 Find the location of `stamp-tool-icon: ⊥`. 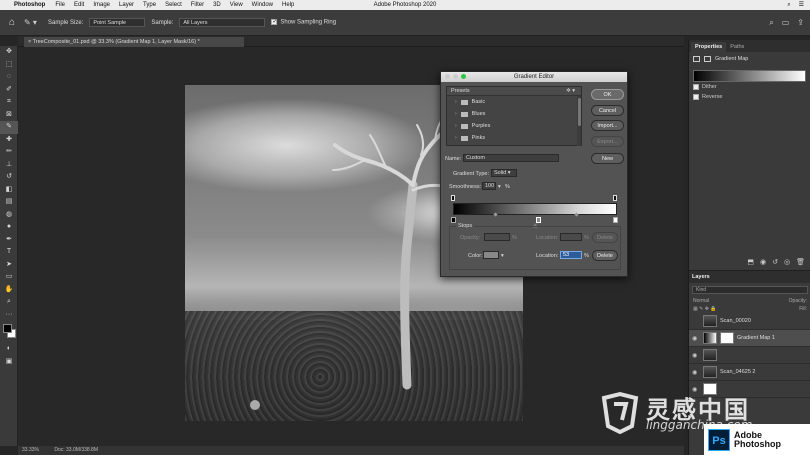

stamp-tool-icon: ⊥ is located at coordinates (9, 165).